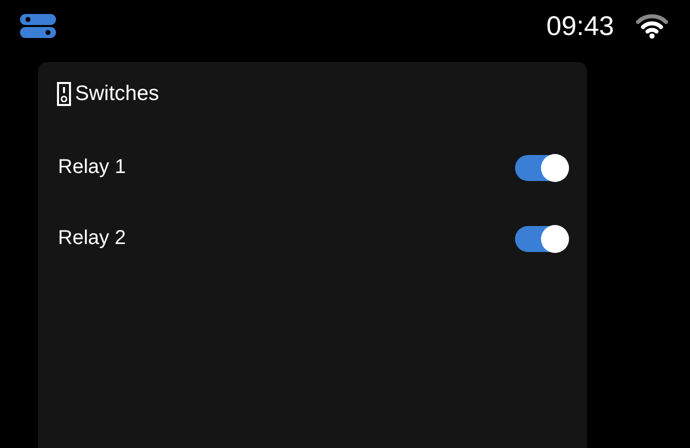 This screenshot has height=448, width=690. Describe the element at coordinates (580, 26) in the screenshot. I see `clock-time: 09:43` at that location.